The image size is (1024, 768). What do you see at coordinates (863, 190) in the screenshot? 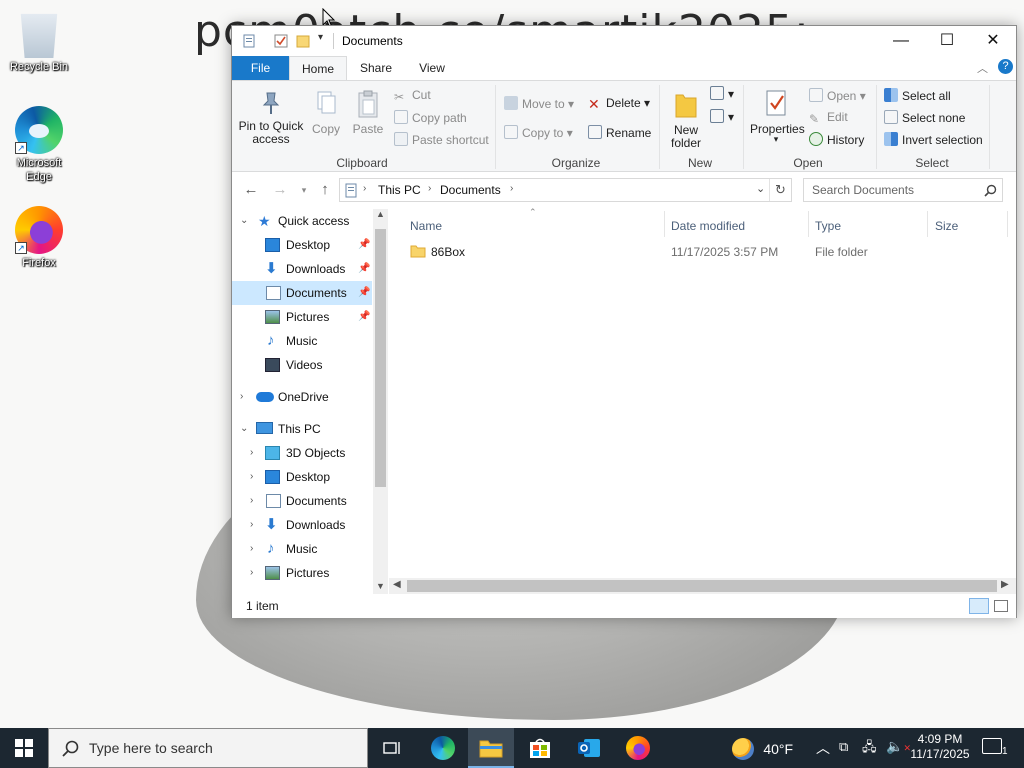
I see `search-input: Search Documents` at bounding box center [863, 190].